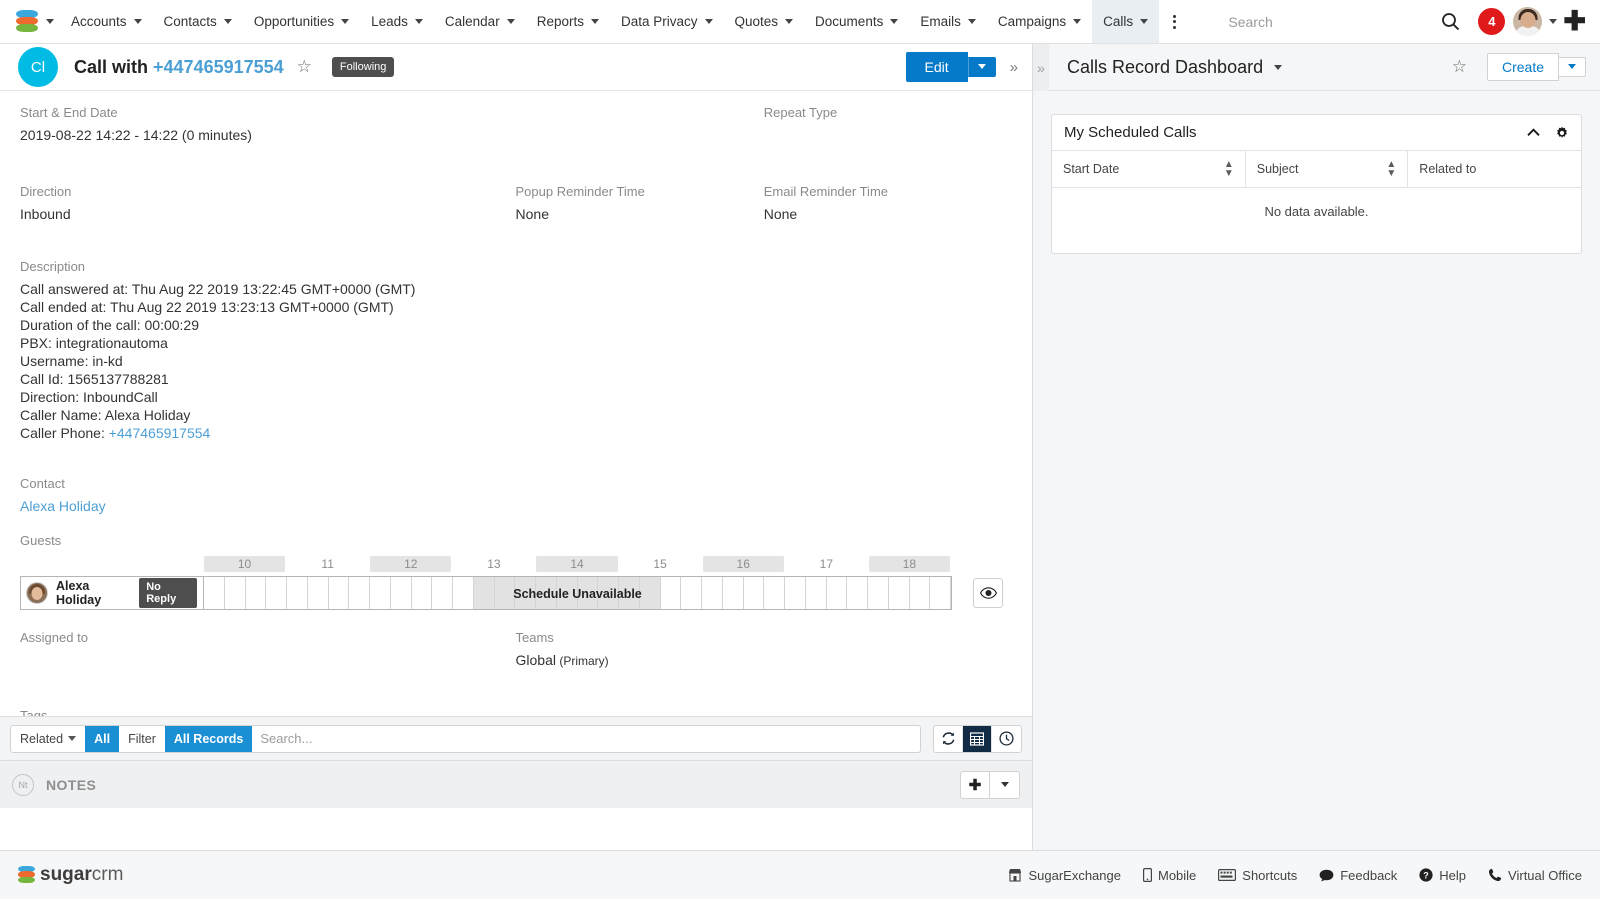 This screenshot has height=900, width=1600. Describe the element at coordinates (70, 875) in the screenshot. I see `footer-logo: sugarcrm` at that location.